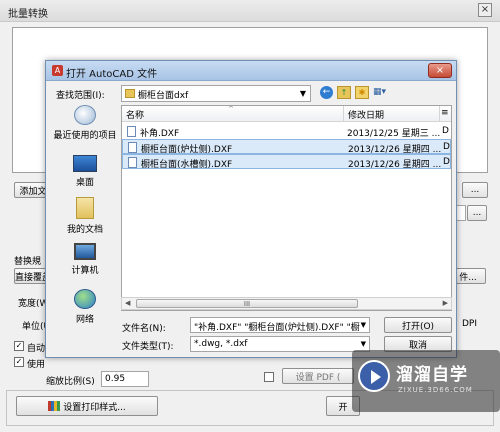 This screenshot has height=432, width=500. I want to click on use-checkbox: ✓, so click(19, 362).